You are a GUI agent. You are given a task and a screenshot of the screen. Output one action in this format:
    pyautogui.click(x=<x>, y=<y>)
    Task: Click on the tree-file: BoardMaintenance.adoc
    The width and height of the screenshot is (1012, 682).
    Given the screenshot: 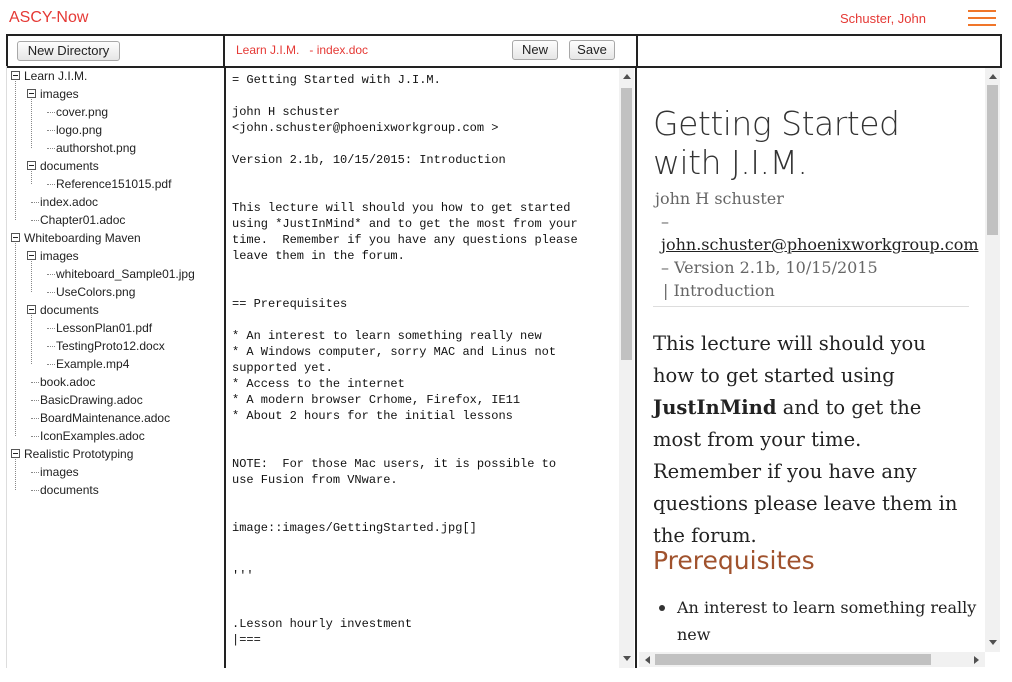 What is the action you would take?
    pyautogui.click(x=116, y=418)
    